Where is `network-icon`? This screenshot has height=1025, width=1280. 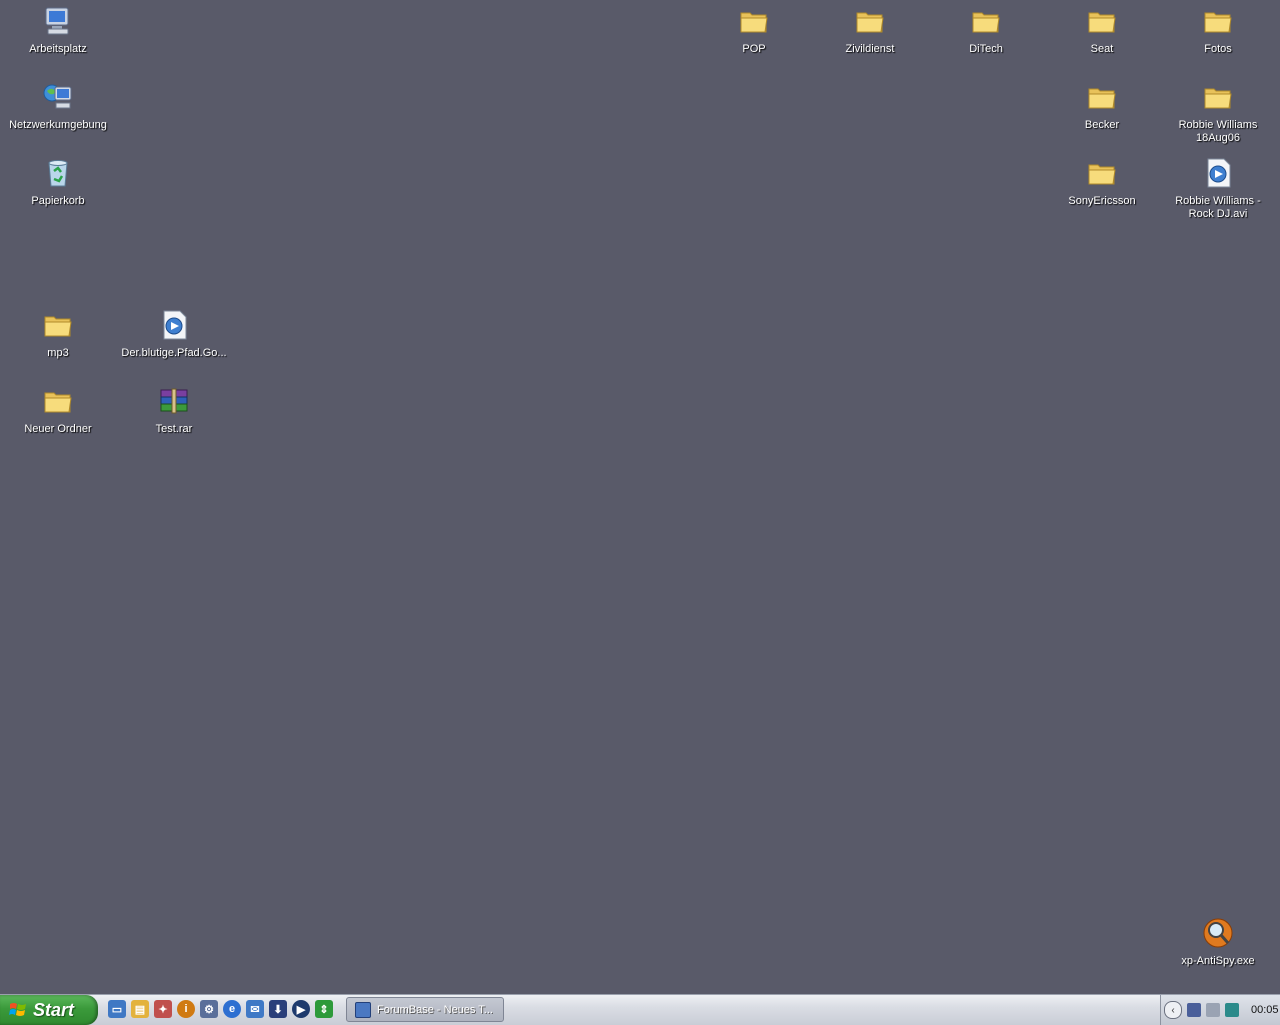 network-icon is located at coordinates (58, 97).